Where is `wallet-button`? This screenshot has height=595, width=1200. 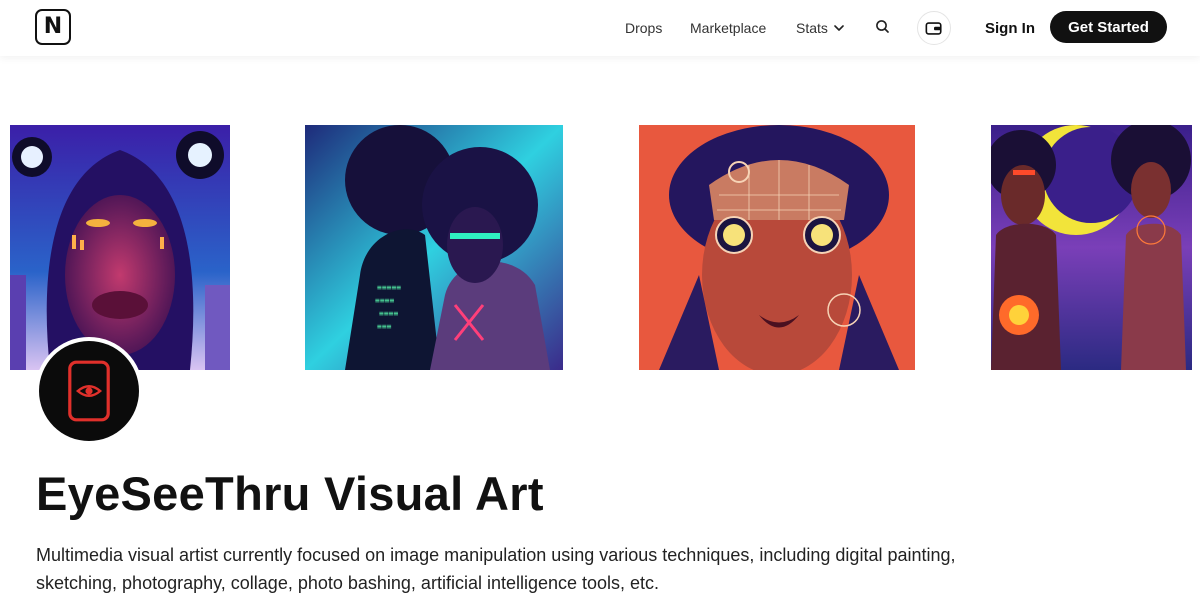
wallet-button is located at coordinates (934, 28).